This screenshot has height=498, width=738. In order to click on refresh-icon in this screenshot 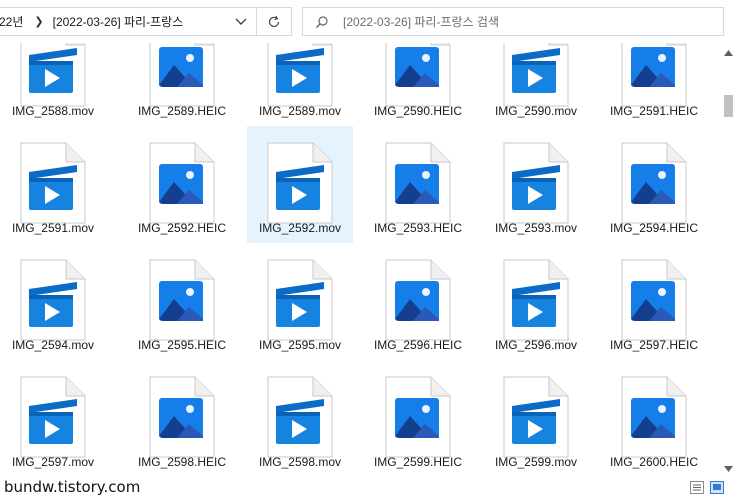, I will do `click(274, 21)`.